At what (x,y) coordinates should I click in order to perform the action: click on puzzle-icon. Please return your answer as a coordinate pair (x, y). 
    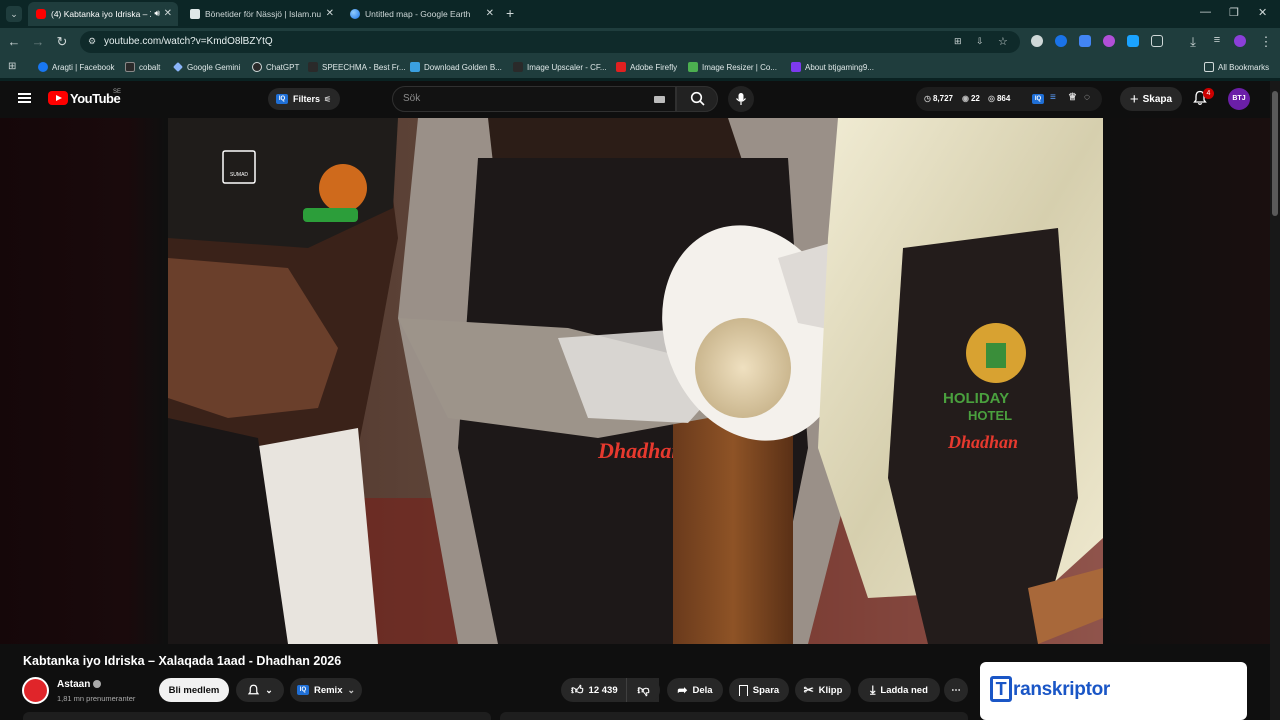
    Looking at the image, I should click on (1157, 41).